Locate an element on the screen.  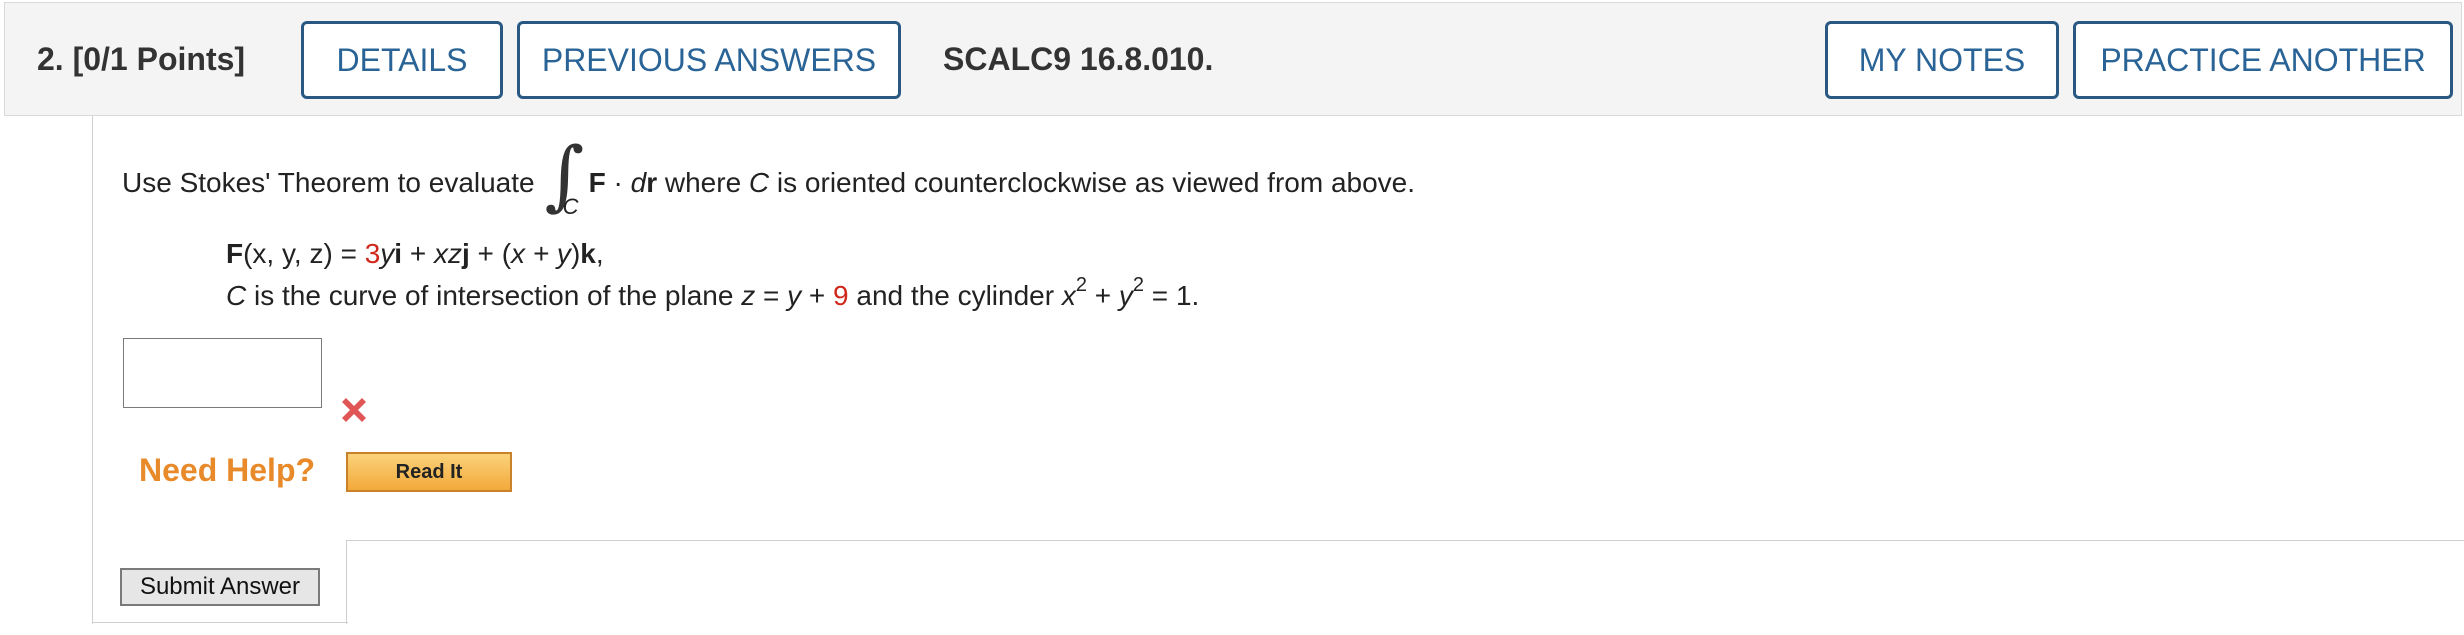
vector-field-definition: F(x, y, z) = 3yi + xzj + (x + y)k, is located at coordinates (415, 254).